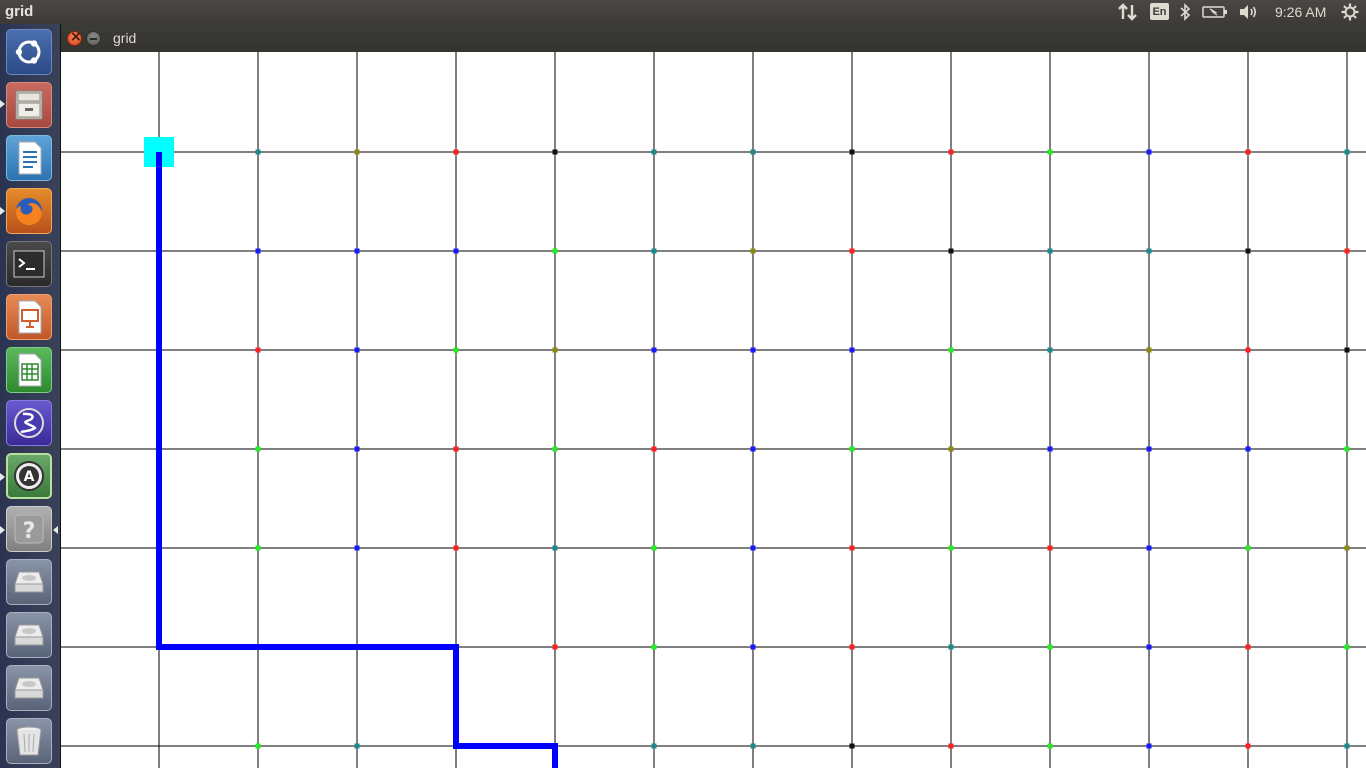 This screenshot has height=768, width=1366. I want to click on window-titlebar: grid, so click(713, 38).